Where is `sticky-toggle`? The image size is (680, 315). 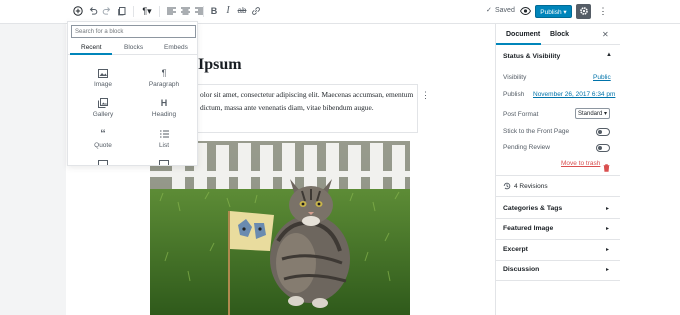 sticky-toggle is located at coordinates (603, 132).